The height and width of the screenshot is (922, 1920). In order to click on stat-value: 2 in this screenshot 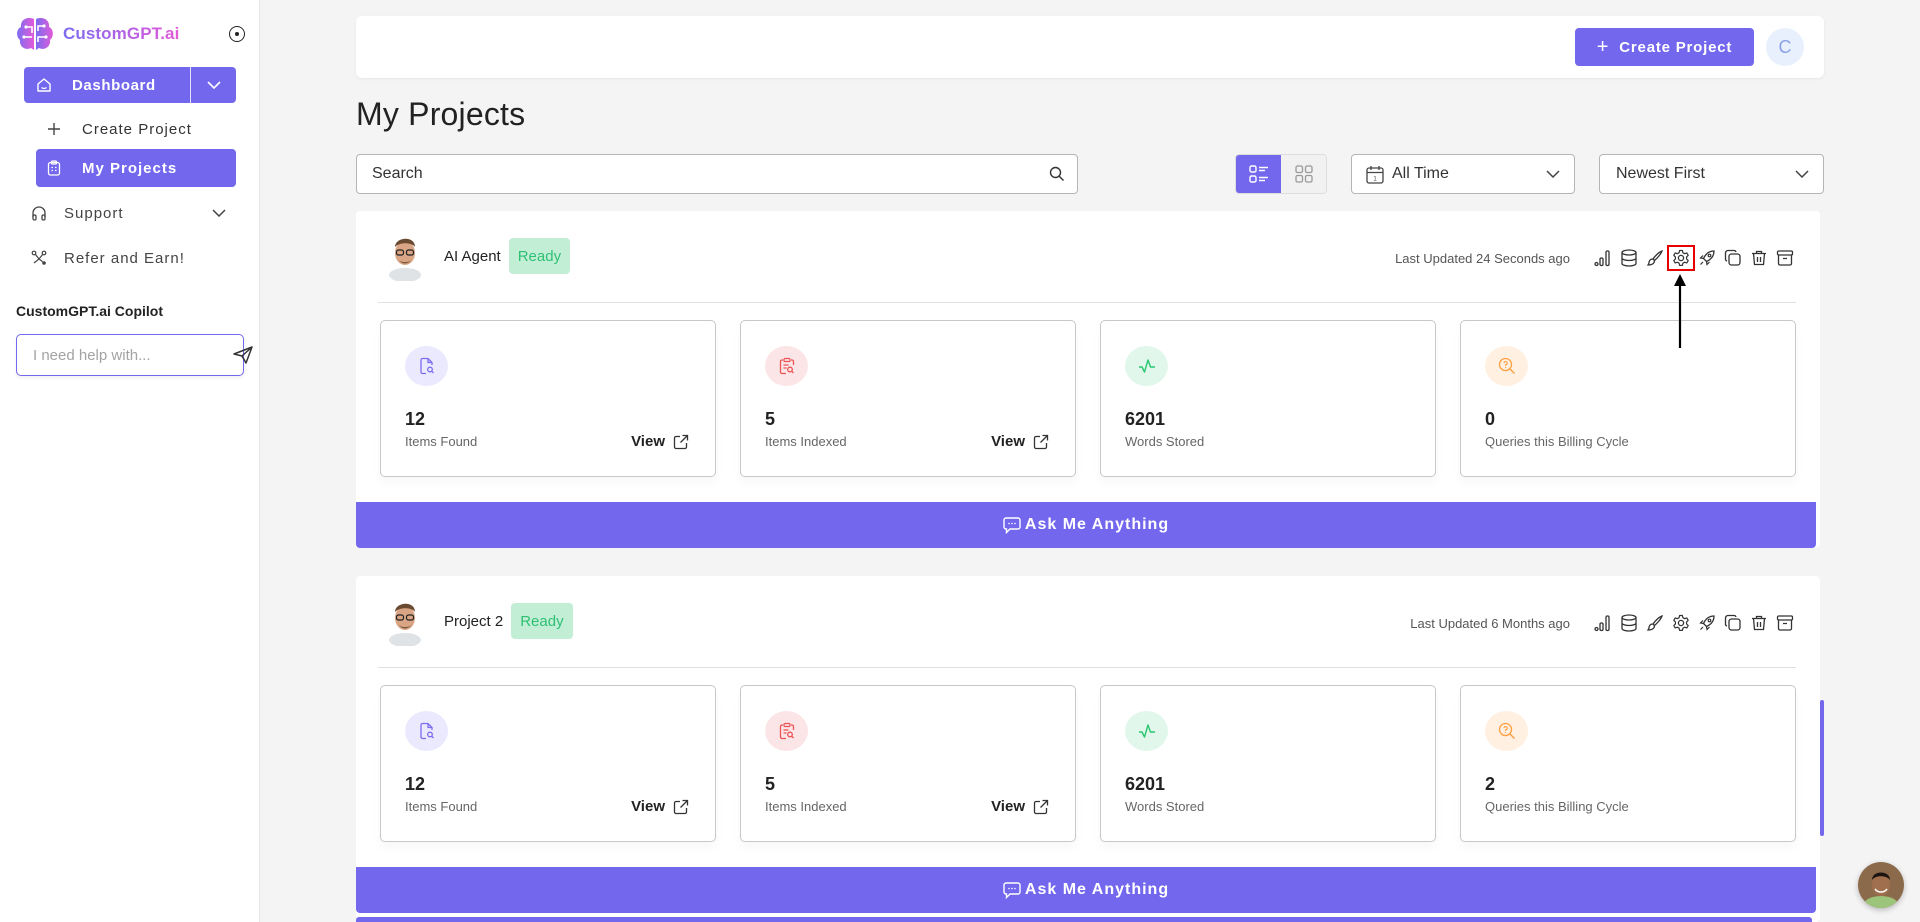, I will do `click(1490, 784)`.